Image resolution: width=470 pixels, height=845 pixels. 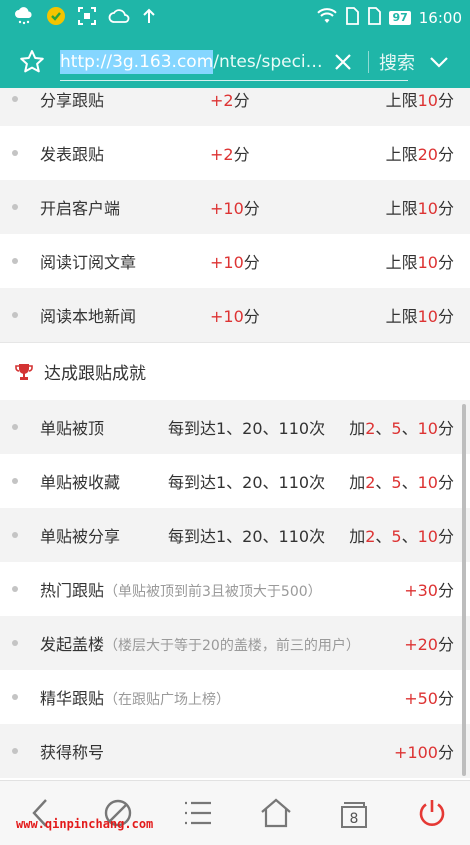 I want to click on list-item: 阅读本地新闻 +10分 上限10分, so click(x=235, y=315).